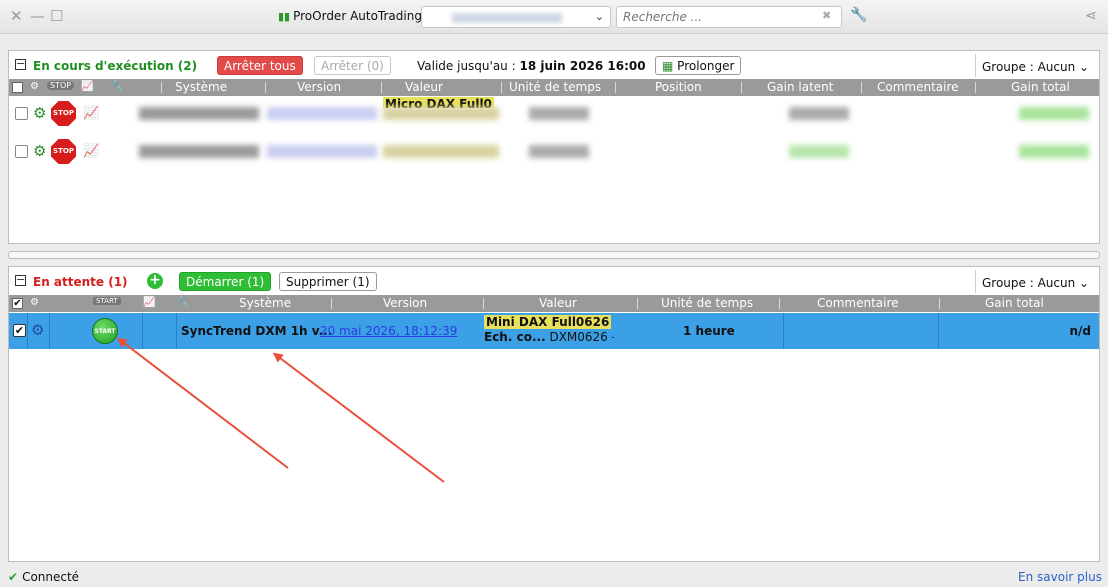 This screenshot has width=1108, height=587. I want to click on col-position: Position, so click(678, 87).